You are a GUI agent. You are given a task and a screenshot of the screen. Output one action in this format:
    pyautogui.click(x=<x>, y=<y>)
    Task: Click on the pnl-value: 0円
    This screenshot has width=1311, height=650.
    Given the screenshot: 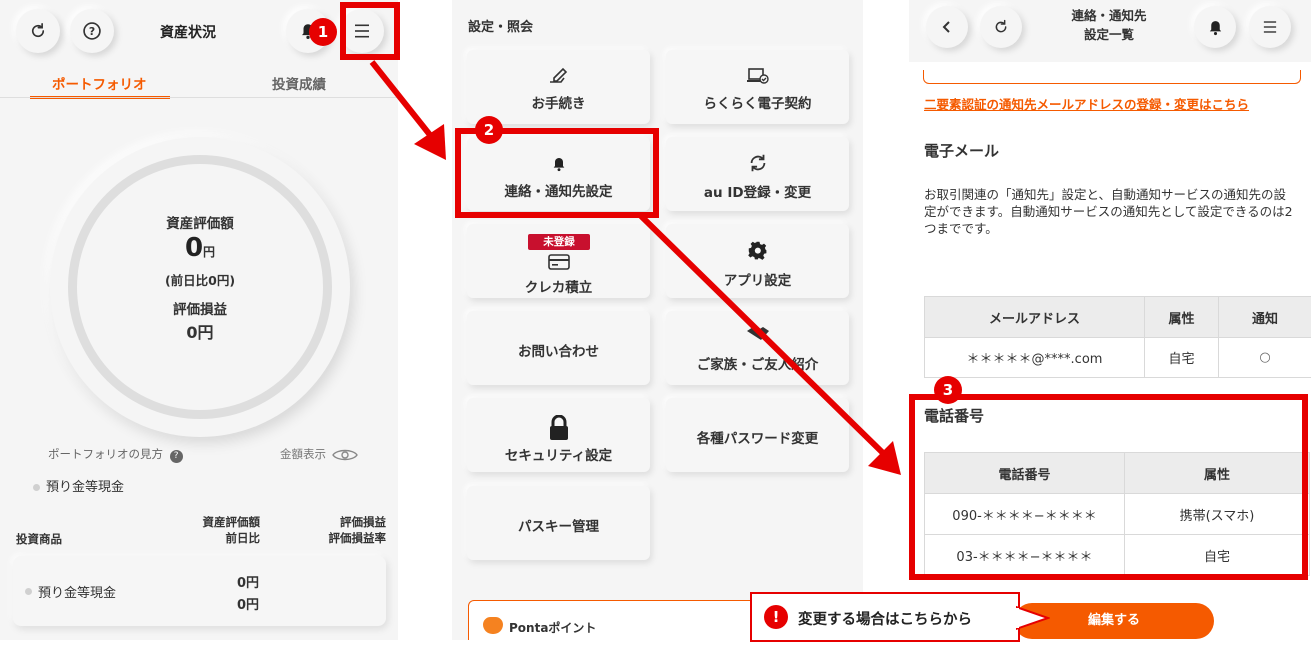 What is the action you would take?
    pyautogui.click(x=200, y=332)
    